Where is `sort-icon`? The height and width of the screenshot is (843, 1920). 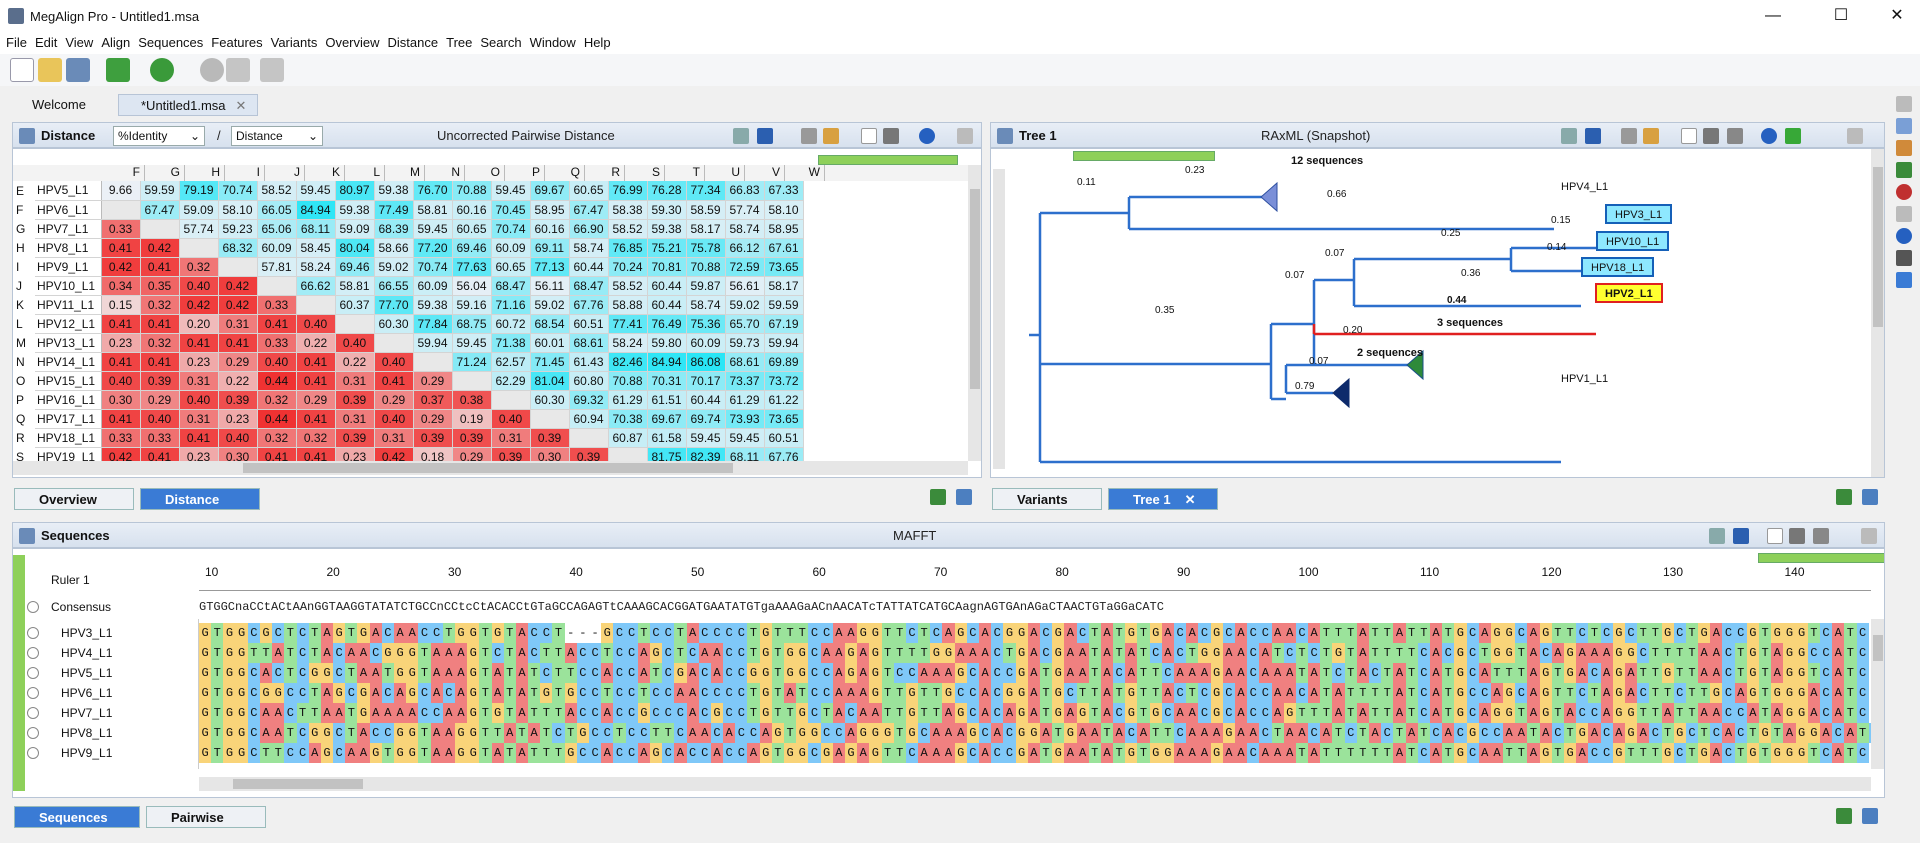 sort-icon is located at coordinates (1593, 136).